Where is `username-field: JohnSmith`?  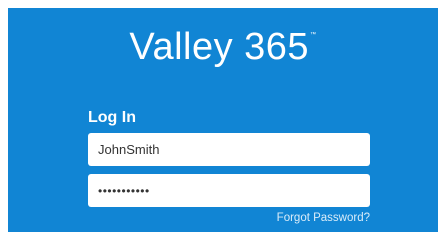 username-field: JohnSmith is located at coordinates (229, 149).